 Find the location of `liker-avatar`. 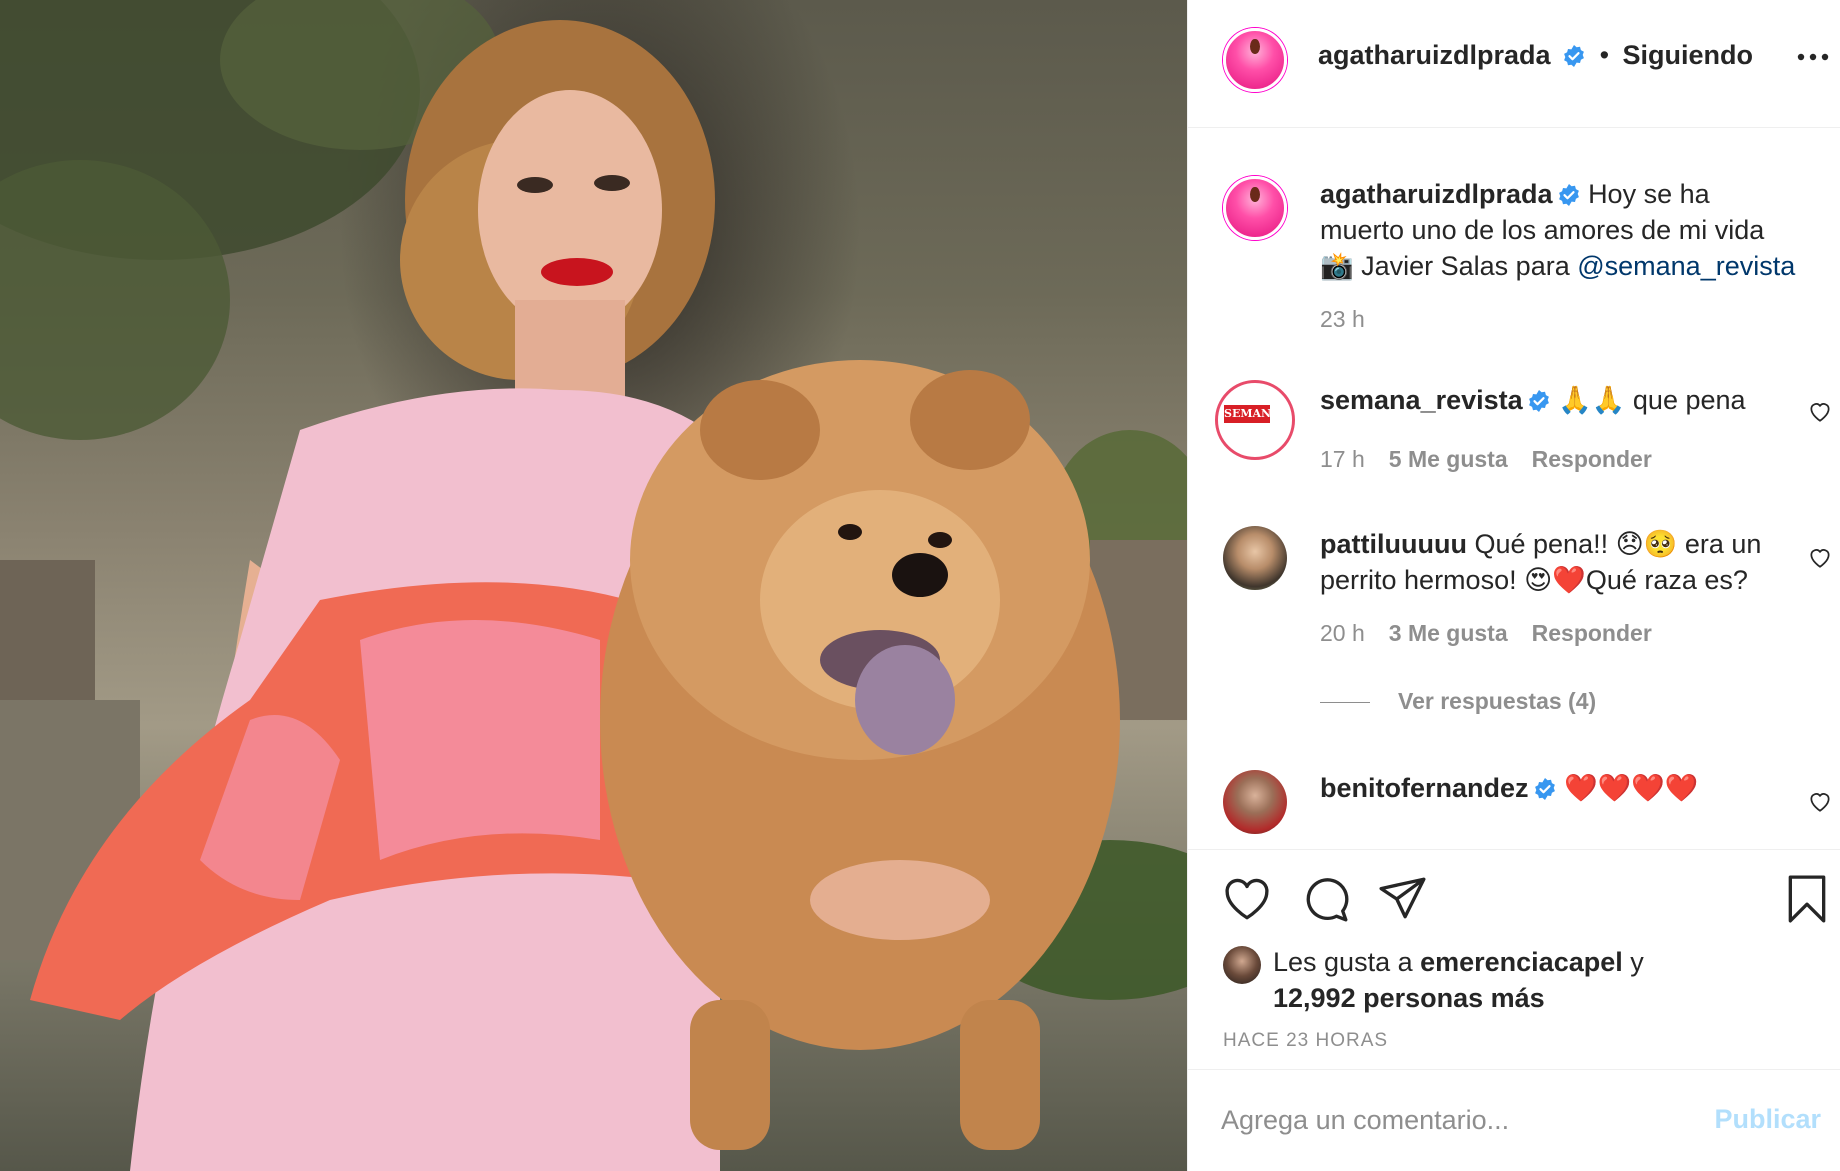

liker-avatar is located at coordinates (1242, 965).